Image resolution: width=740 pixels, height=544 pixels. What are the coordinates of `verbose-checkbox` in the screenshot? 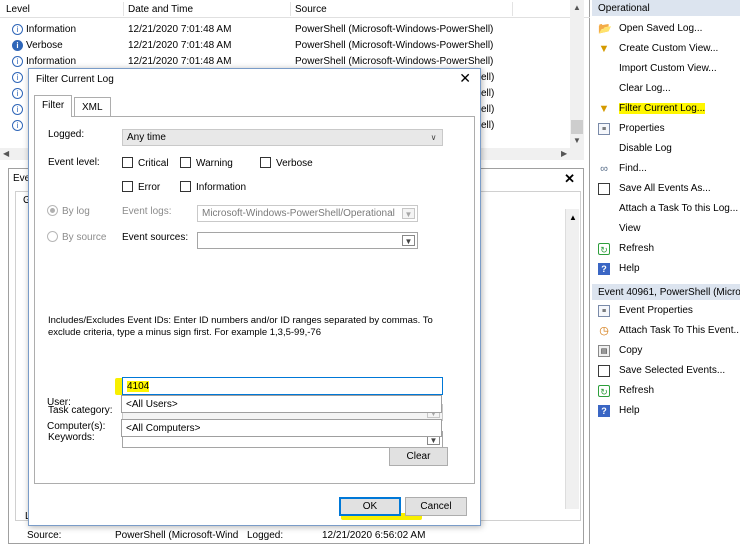 It's located at (265, 162).